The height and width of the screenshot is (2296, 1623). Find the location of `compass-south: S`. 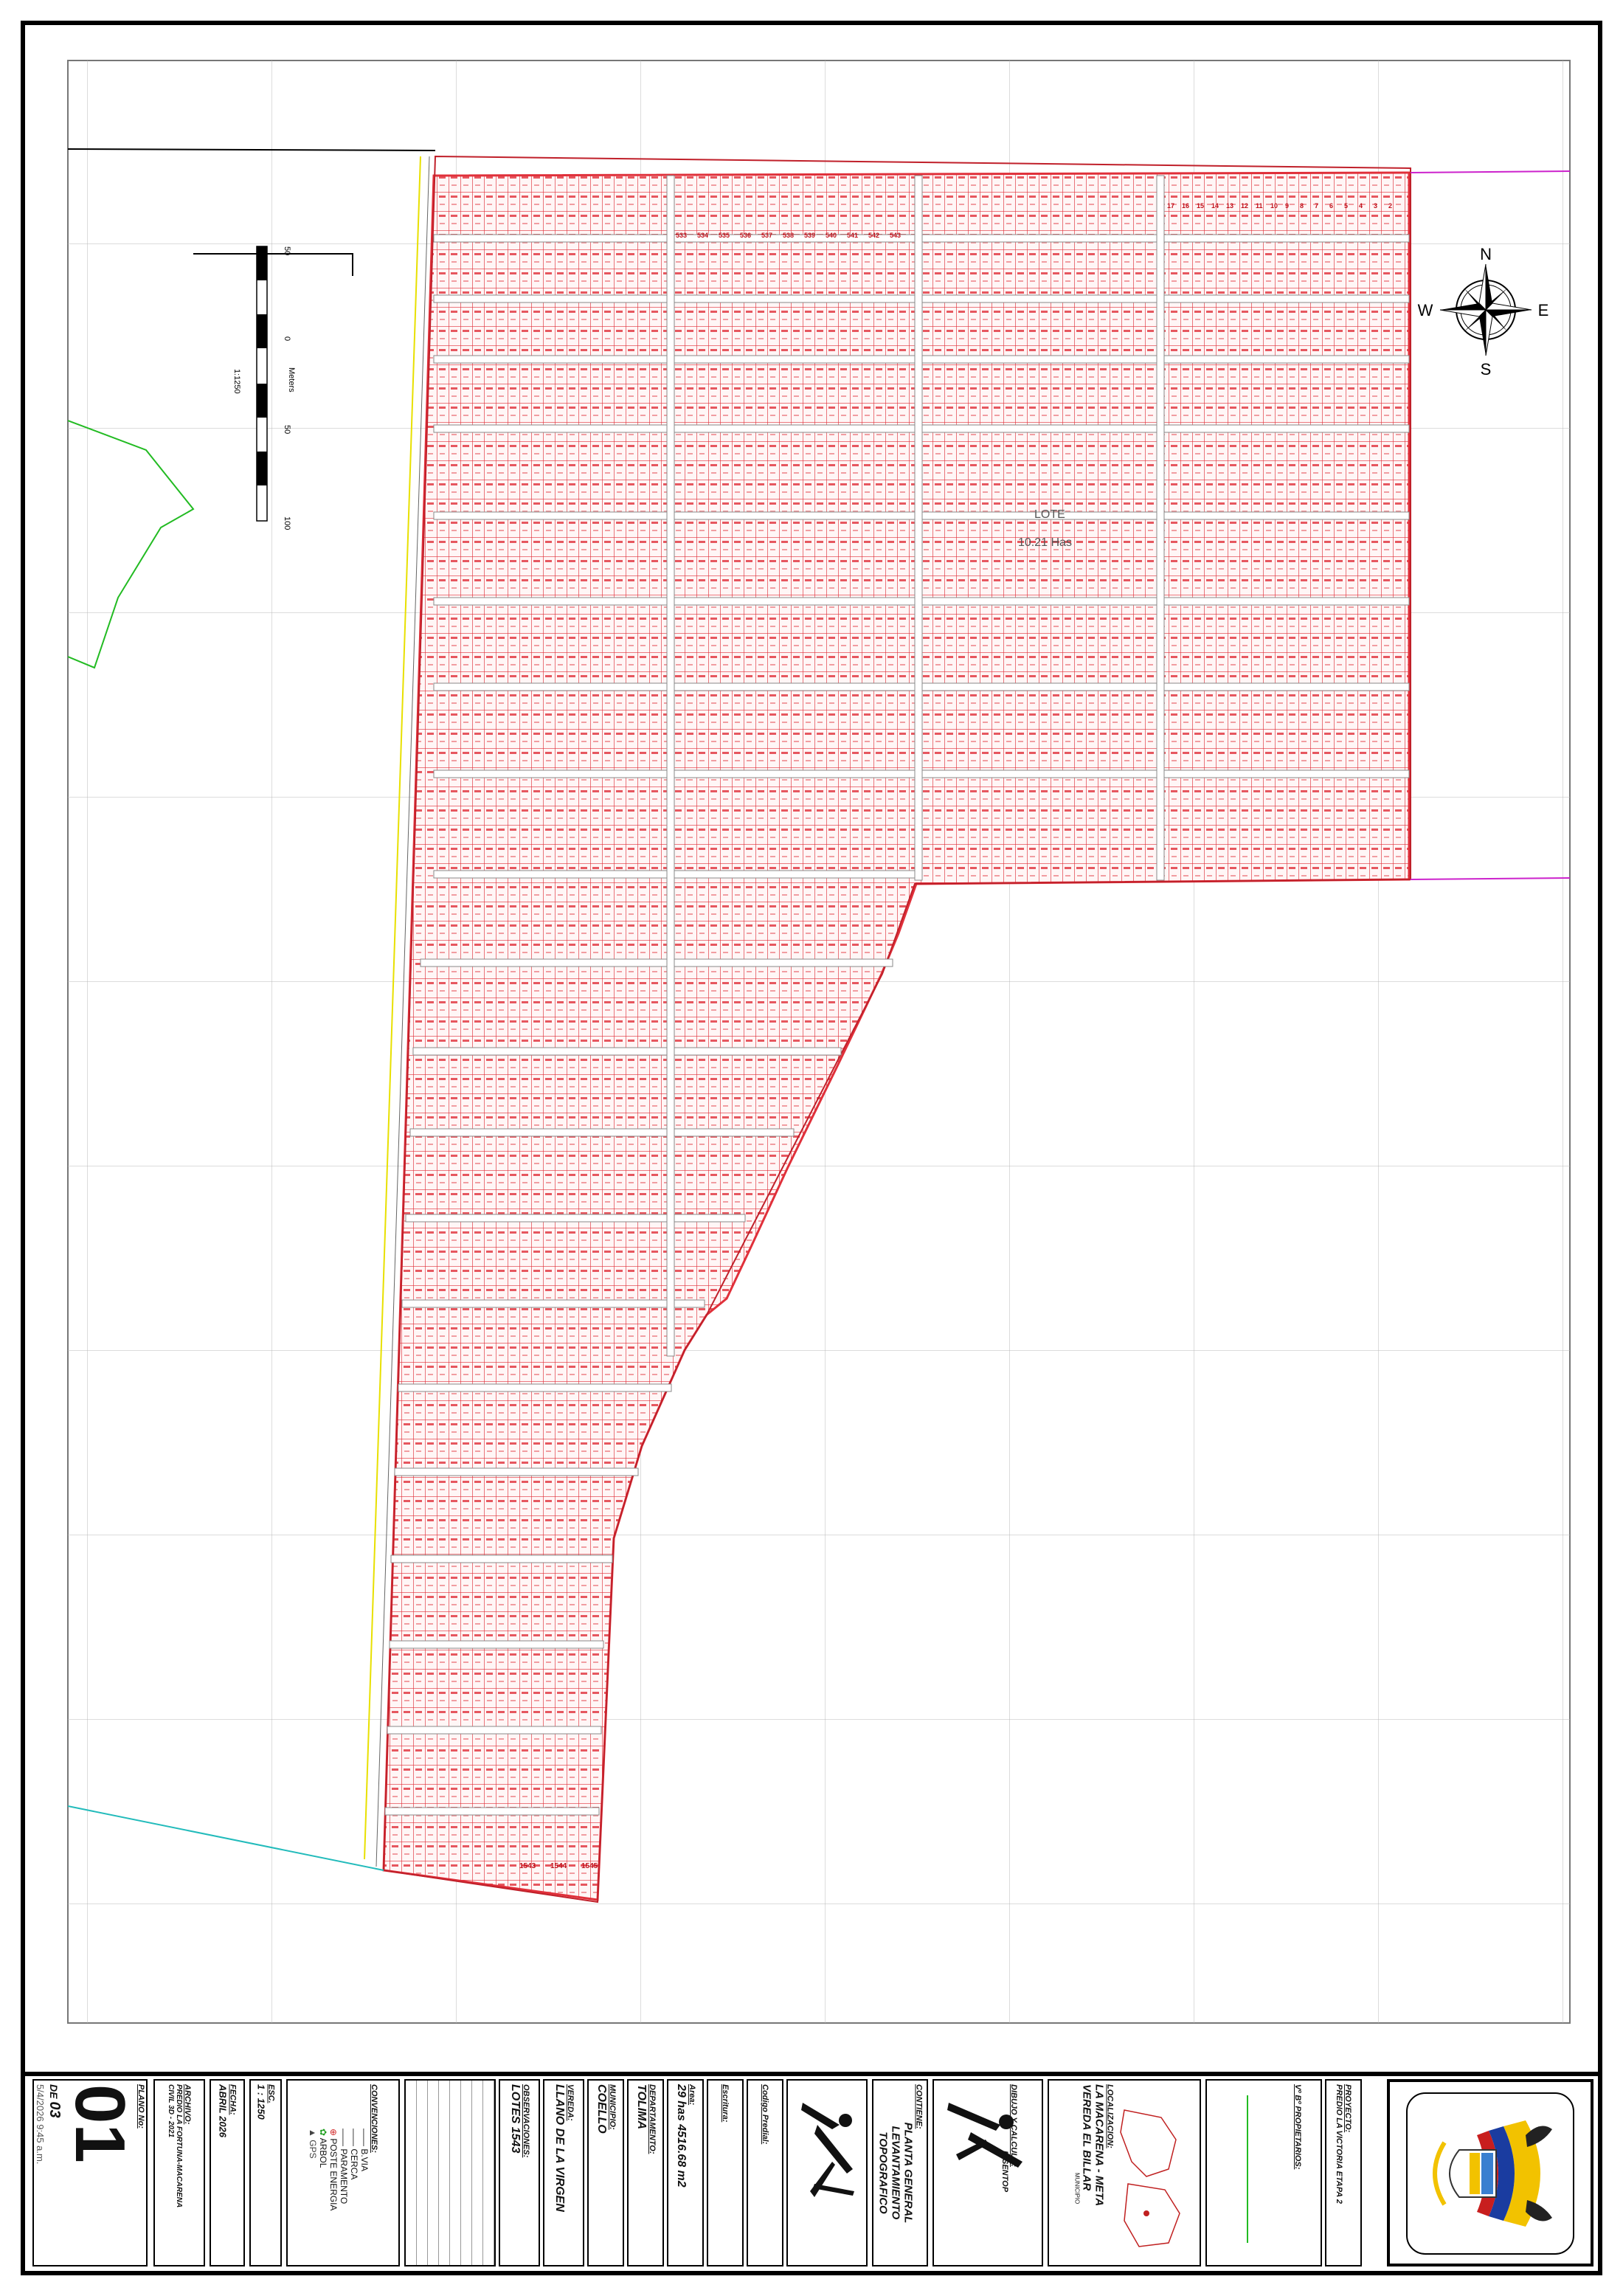

compass-south: S is located at coordinates (1486, 369).